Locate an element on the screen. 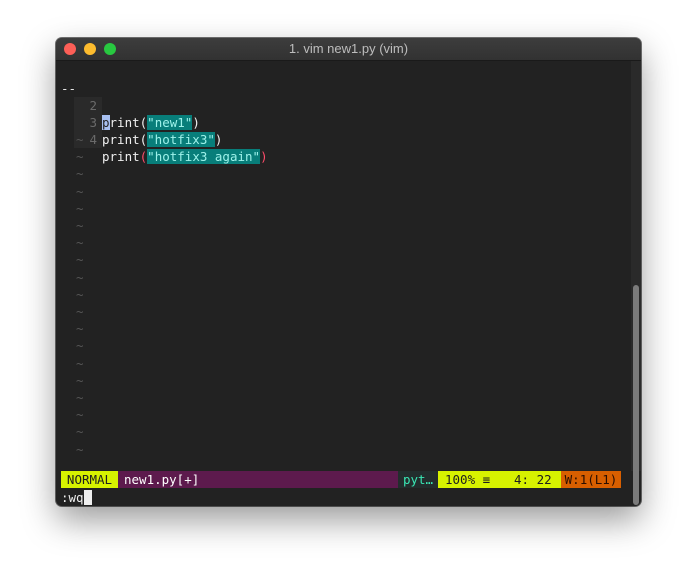 This screenshot has height=581, width=697. position-indicator: 100% ≡ 4: 22 is located at coordinates (499, 479).